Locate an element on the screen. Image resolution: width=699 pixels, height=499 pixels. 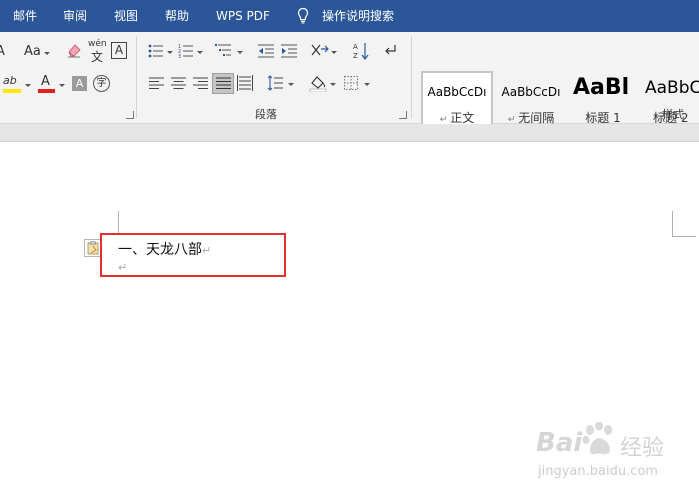
svg-text: A is located at coordinates (355, 47).